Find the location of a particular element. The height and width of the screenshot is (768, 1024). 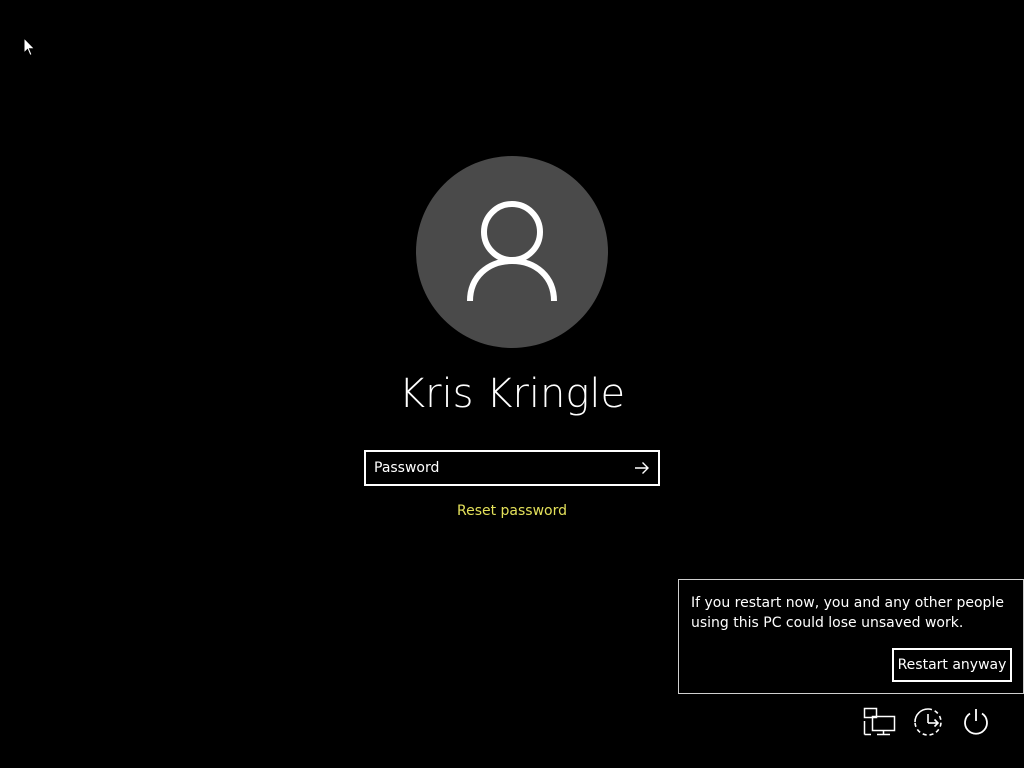

submit-button is located at coordinates (642, 468).